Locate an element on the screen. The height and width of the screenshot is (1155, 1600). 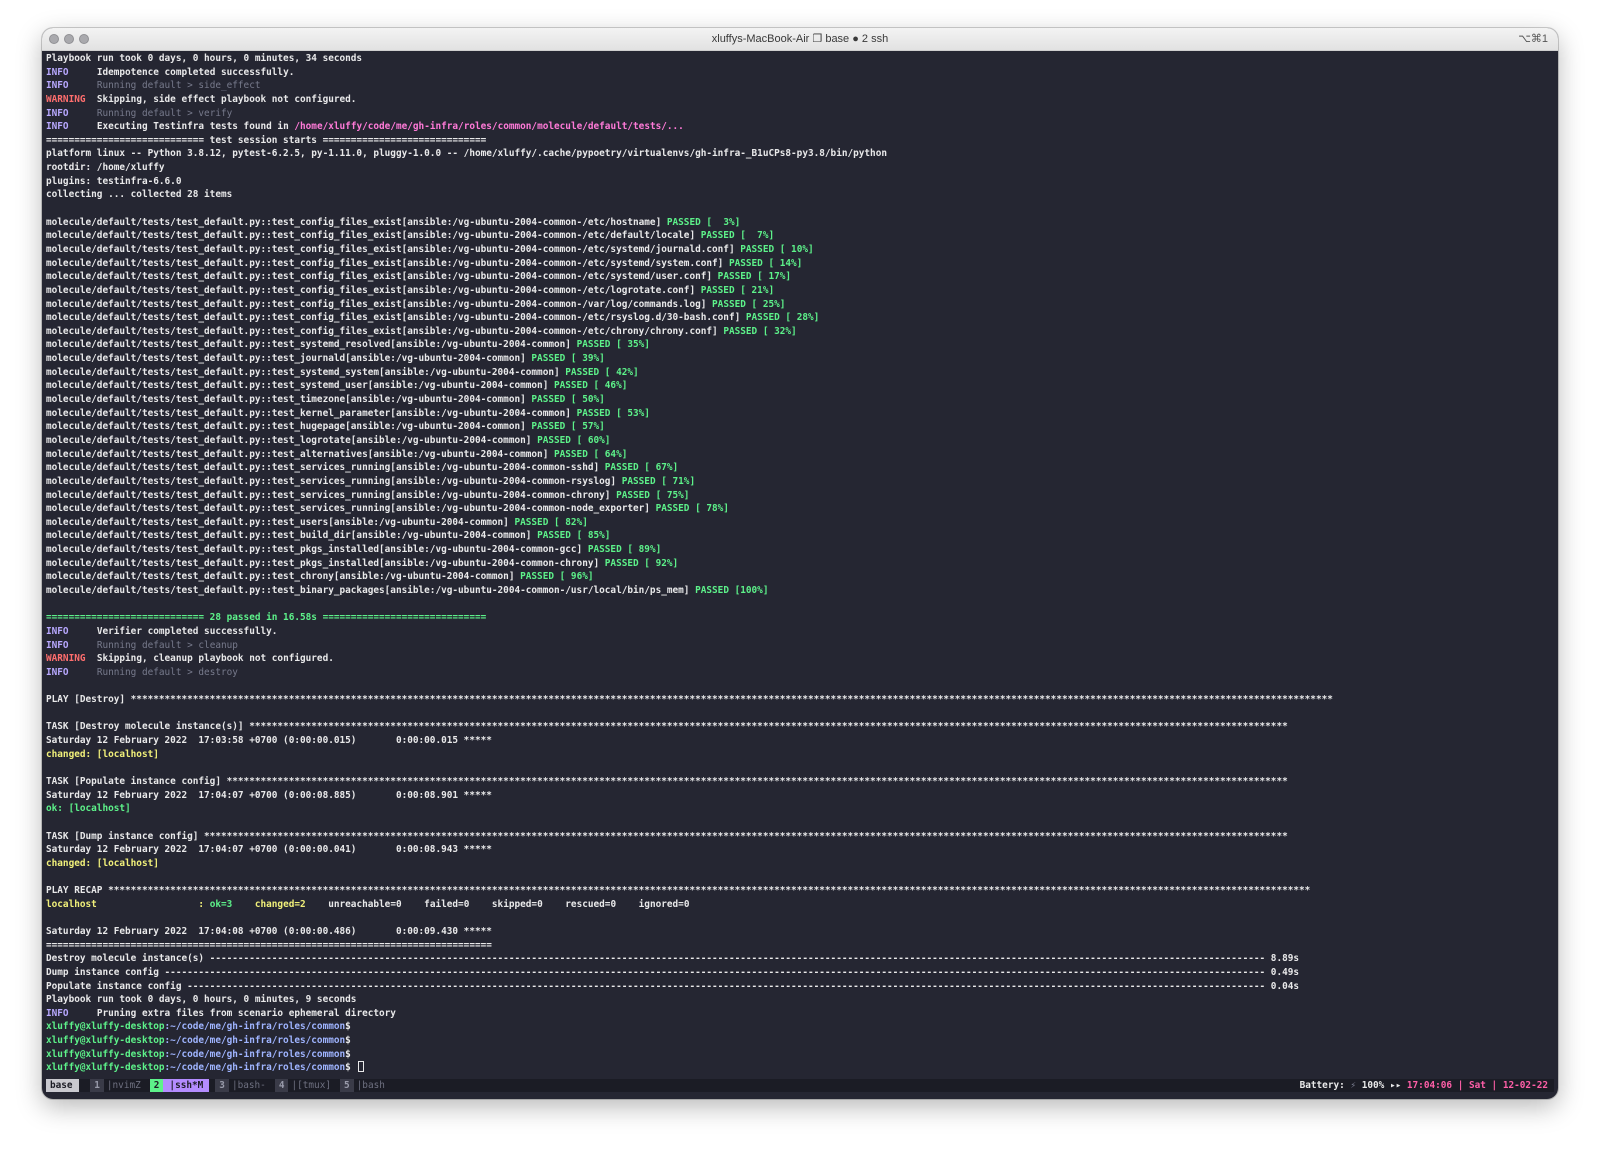
tmux-window-3-number: 3 is located at coordinates (222, 1085).